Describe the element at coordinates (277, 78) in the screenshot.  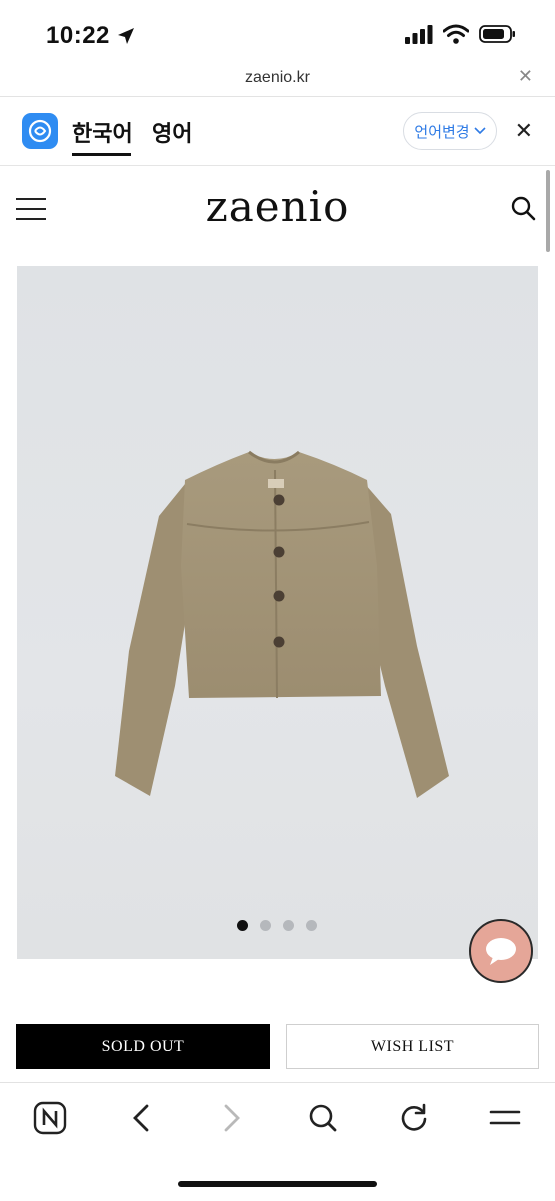
I see `url-text: zaenio.kr` at that location.